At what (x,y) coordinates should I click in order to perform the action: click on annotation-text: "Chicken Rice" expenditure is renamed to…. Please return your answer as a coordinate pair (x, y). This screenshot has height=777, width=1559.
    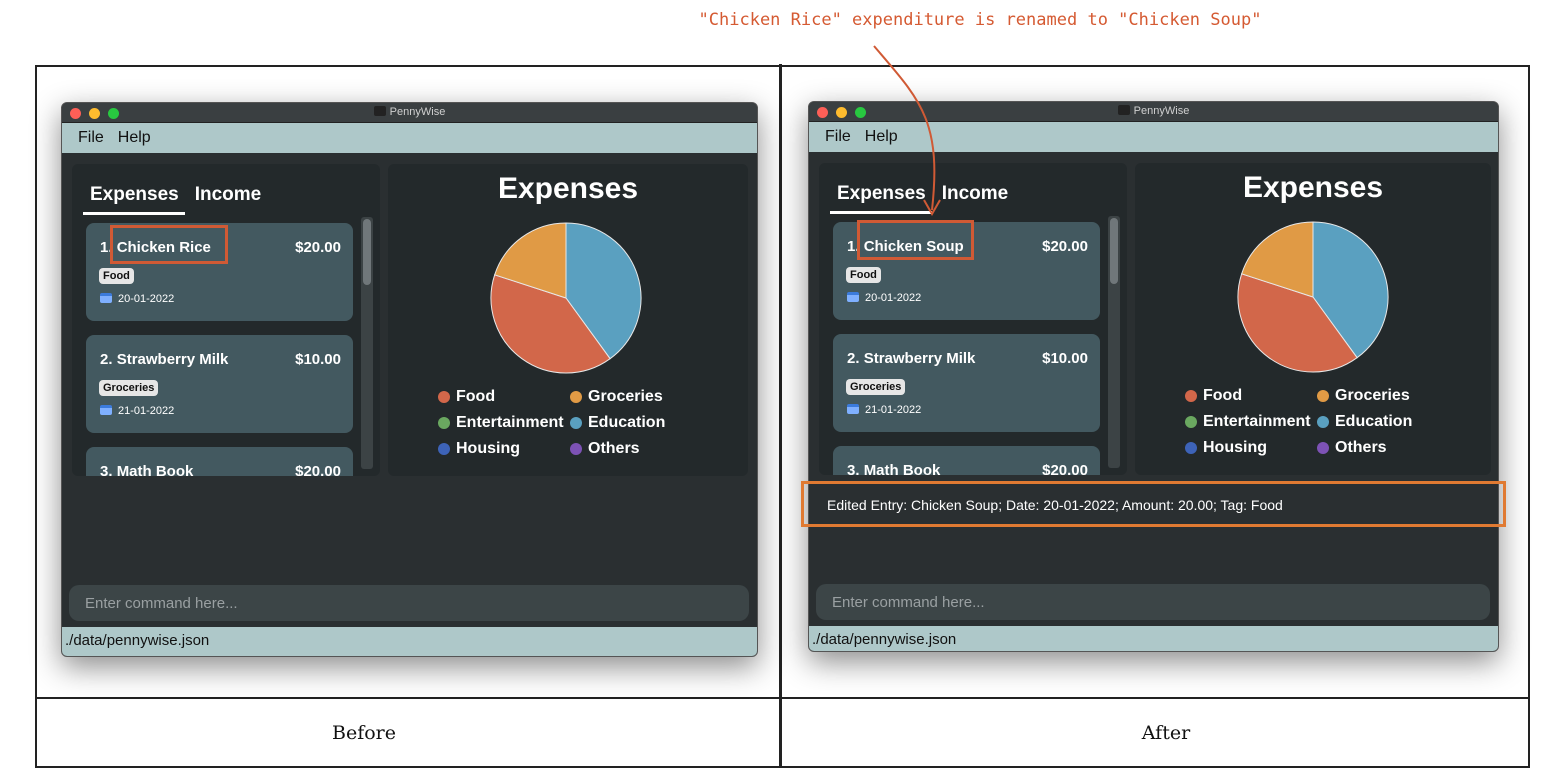
    Looking at the image, I should click on (980, 20).